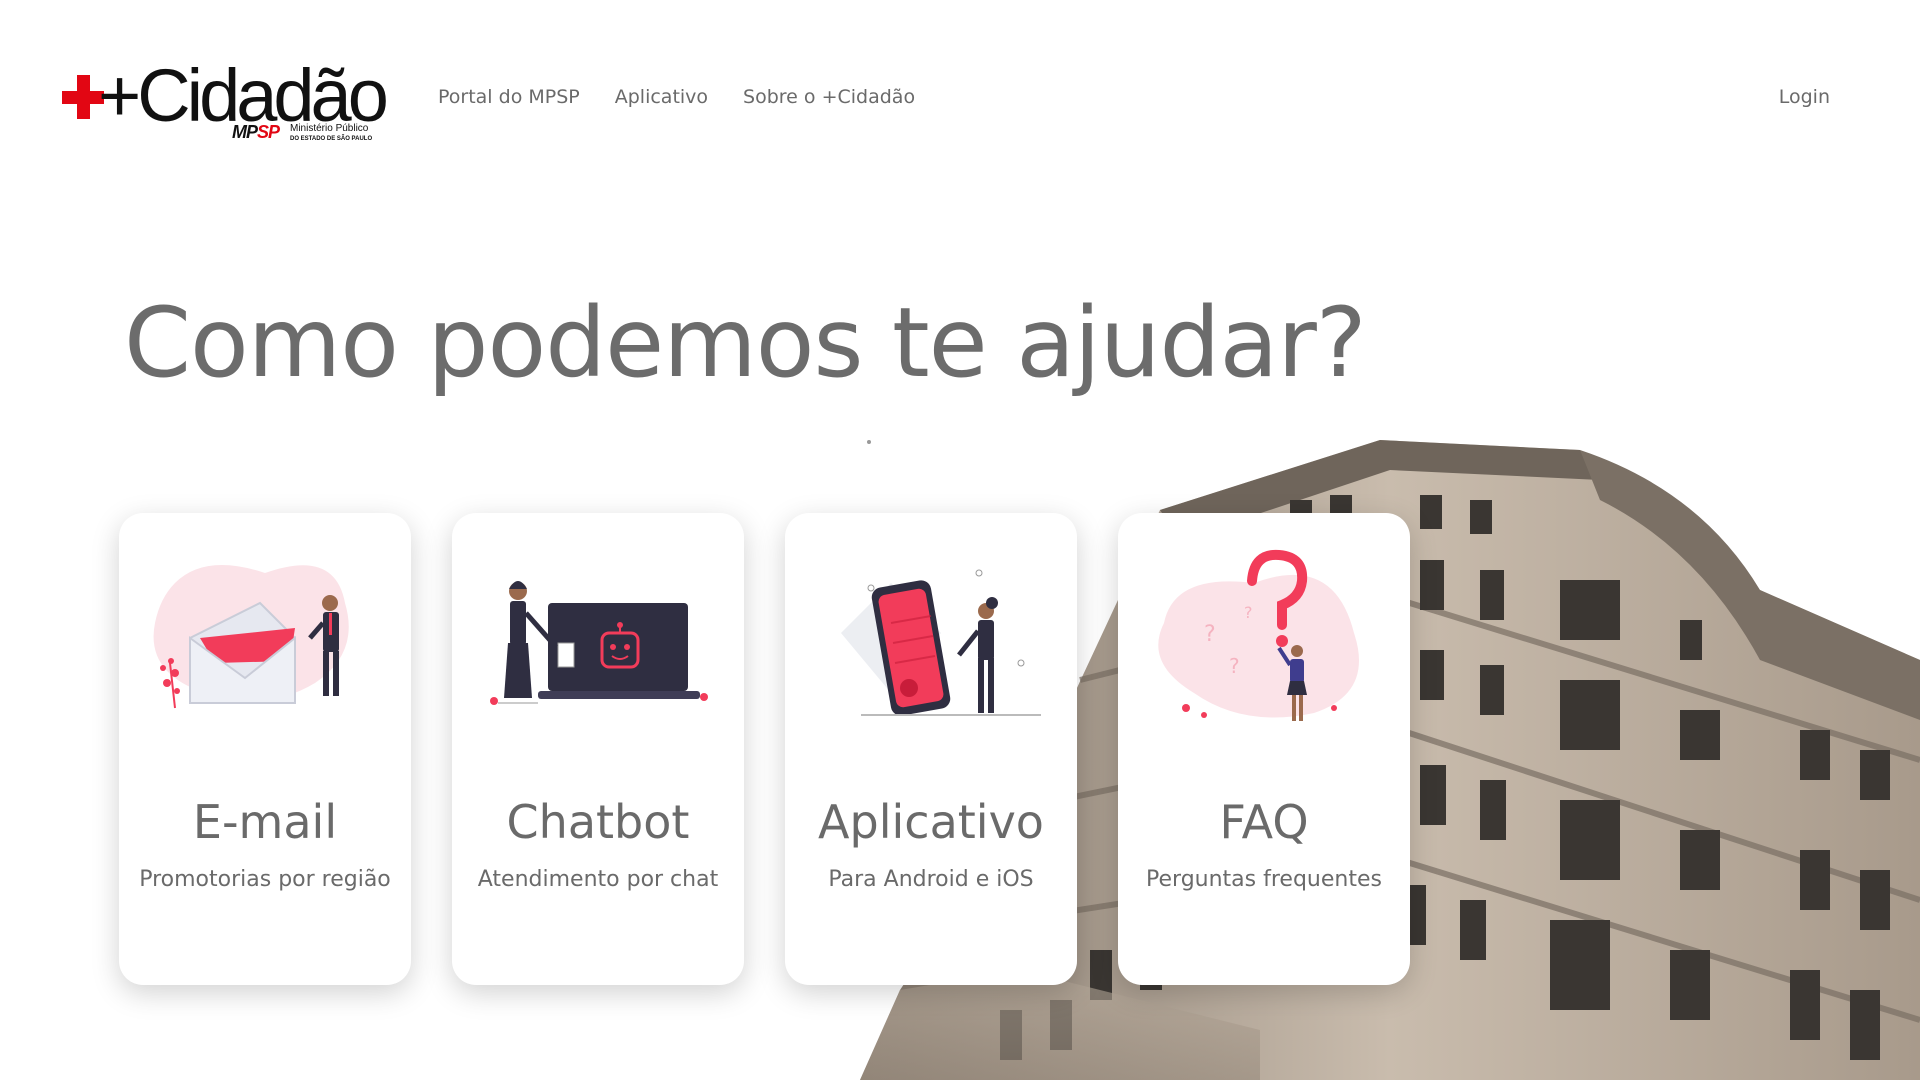  What do you see at coordinates (265, 749) in the screenshot?
I see `card-email: E-mail Promotorias por região` at bounding box center [265, 749].